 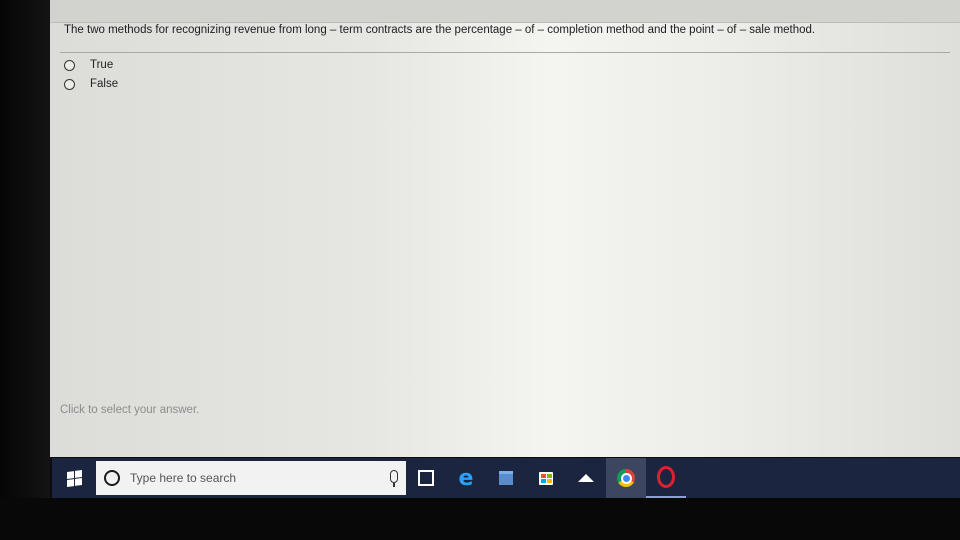 What do you see at coordinates (69, 84) in the screenshot?
I see `radio-button-false` at bounding box center [69, 84].